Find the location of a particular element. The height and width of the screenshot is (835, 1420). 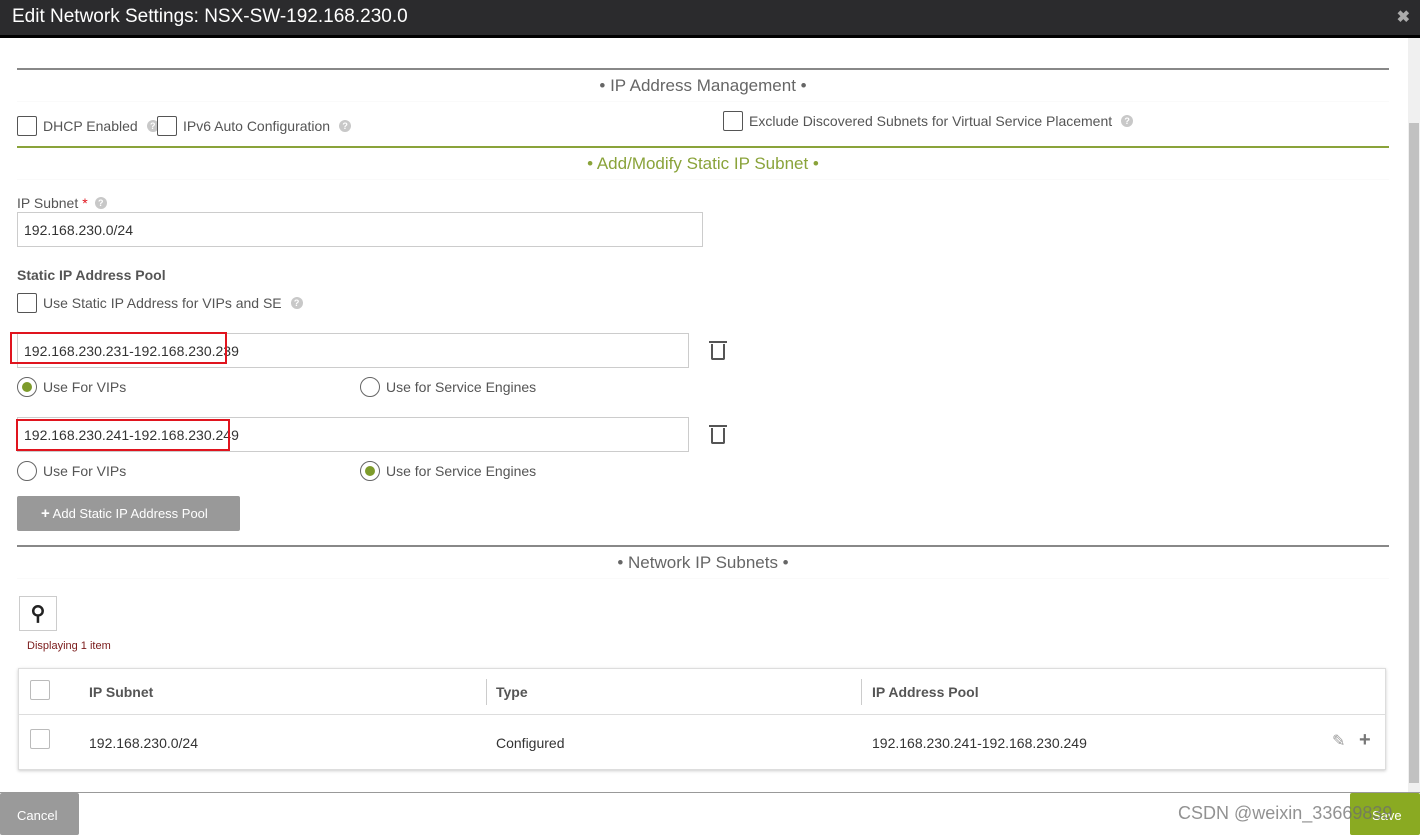

radio-se-1: Use for Service Engines is located at coordinates (448, 387).